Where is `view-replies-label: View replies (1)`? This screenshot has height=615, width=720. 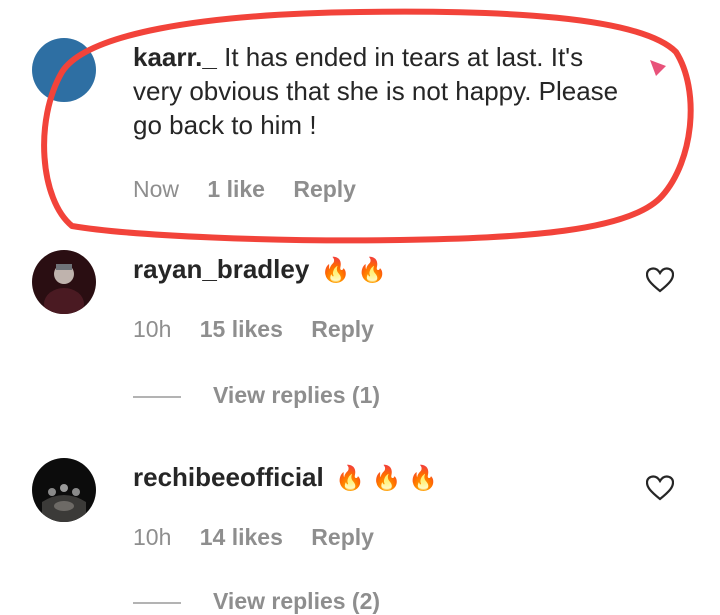 view-replies-label: View replies (1) is located at coordinates (297, 395).